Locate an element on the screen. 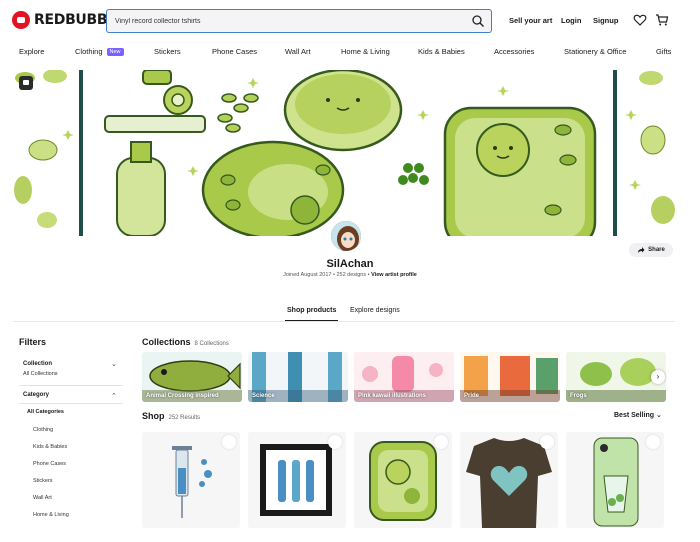 The width and height of the screenshot is (700, 542). site-header: REDBUBBLE Sell your art Login Signup is located at coordinates (350, 21).